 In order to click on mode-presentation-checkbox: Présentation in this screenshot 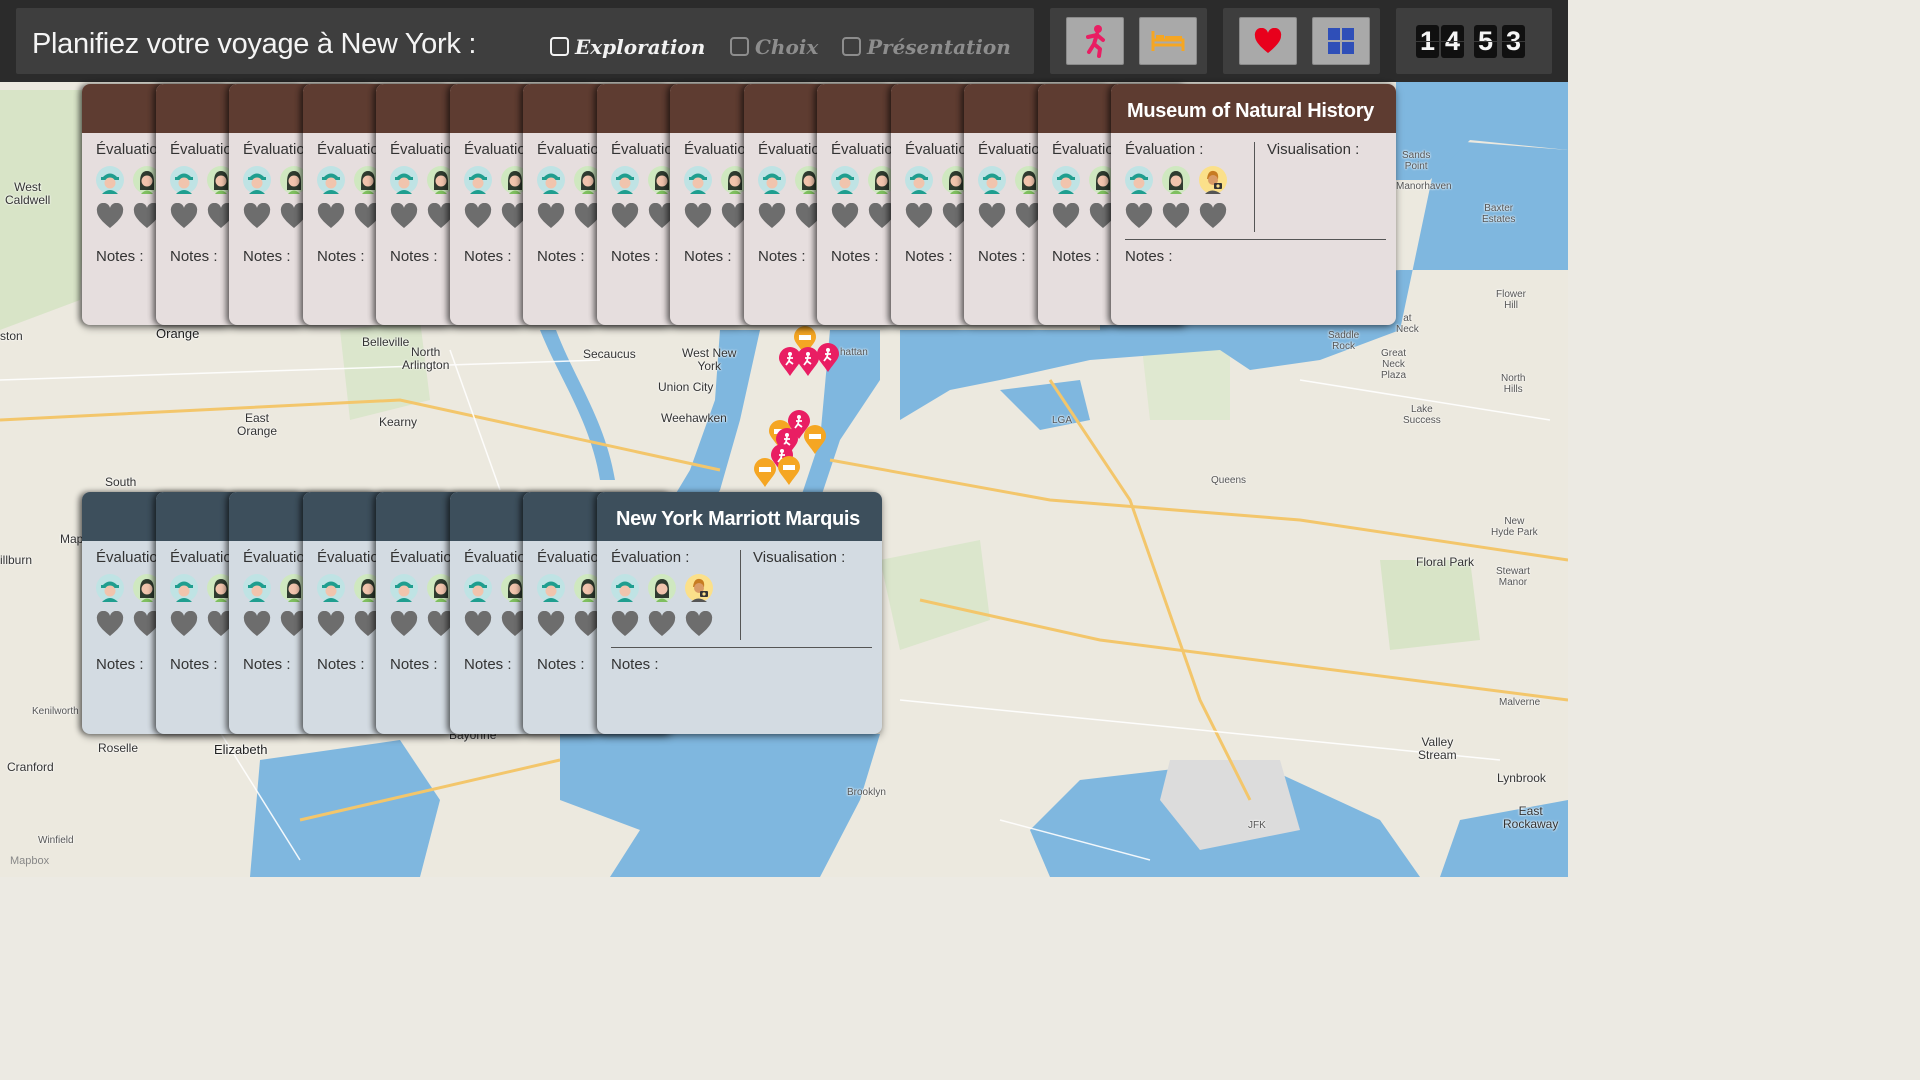, I will do `click(926, 47)`.